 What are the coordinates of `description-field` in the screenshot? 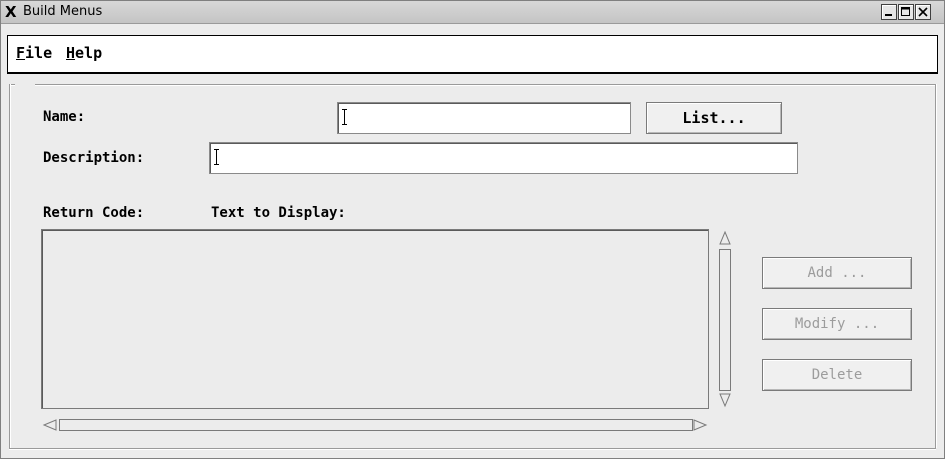 It's located at (503, 158).